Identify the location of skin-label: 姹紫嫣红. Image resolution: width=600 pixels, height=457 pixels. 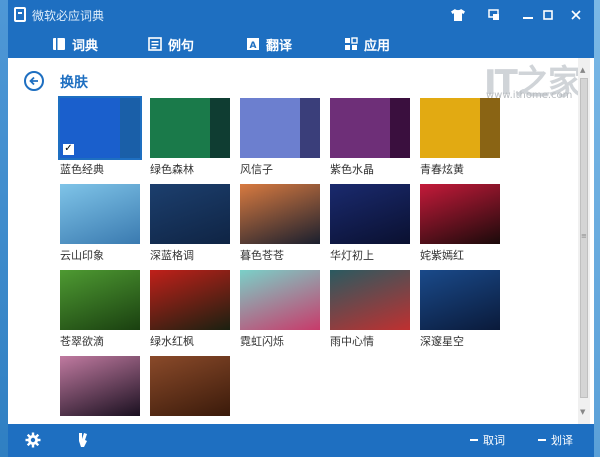
(442, 255).